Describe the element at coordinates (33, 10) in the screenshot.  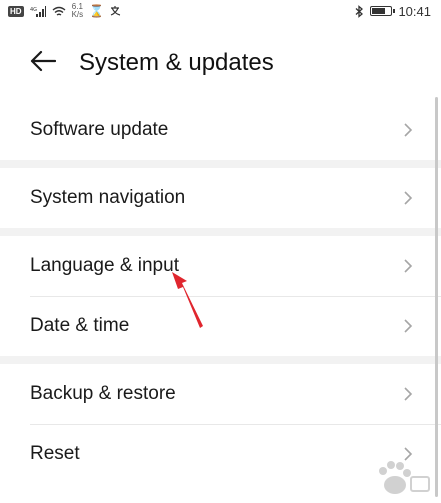
I see `svg-text: 4G` at that location.